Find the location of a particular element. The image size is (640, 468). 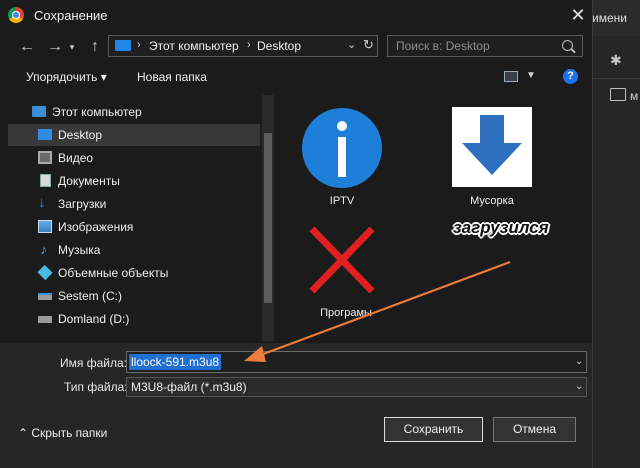

hide-folders-button: ⌃ Скрыть папки is located at coordinates (62, 433).